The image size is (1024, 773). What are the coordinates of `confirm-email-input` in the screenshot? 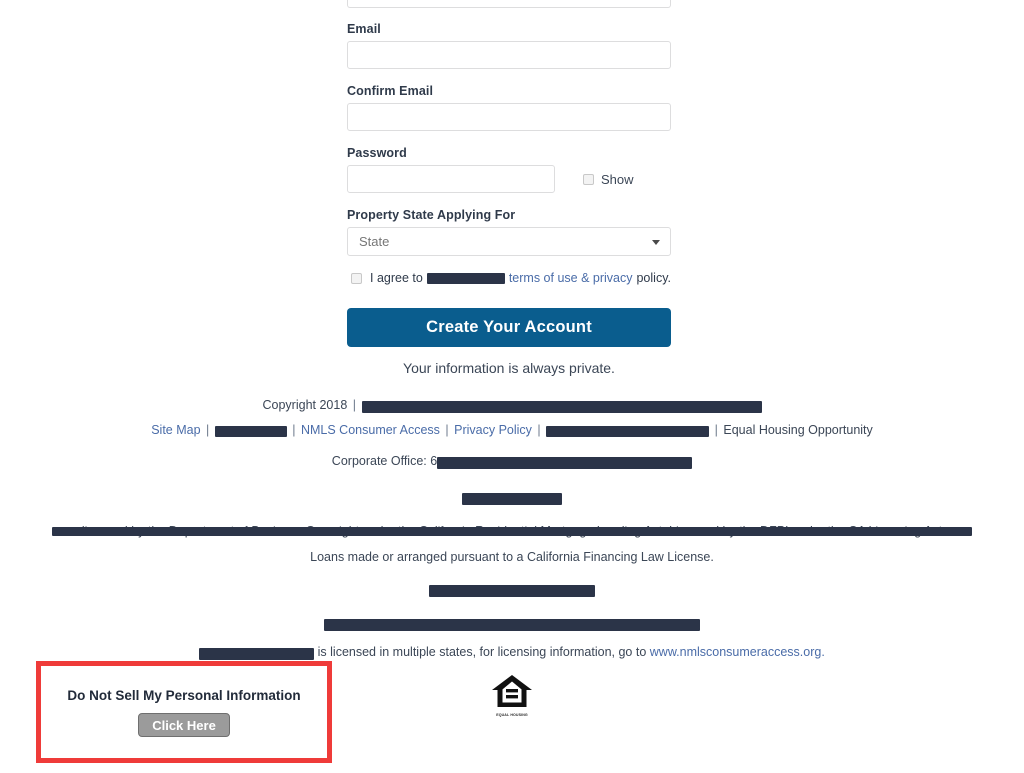 It's located at (509, 117).